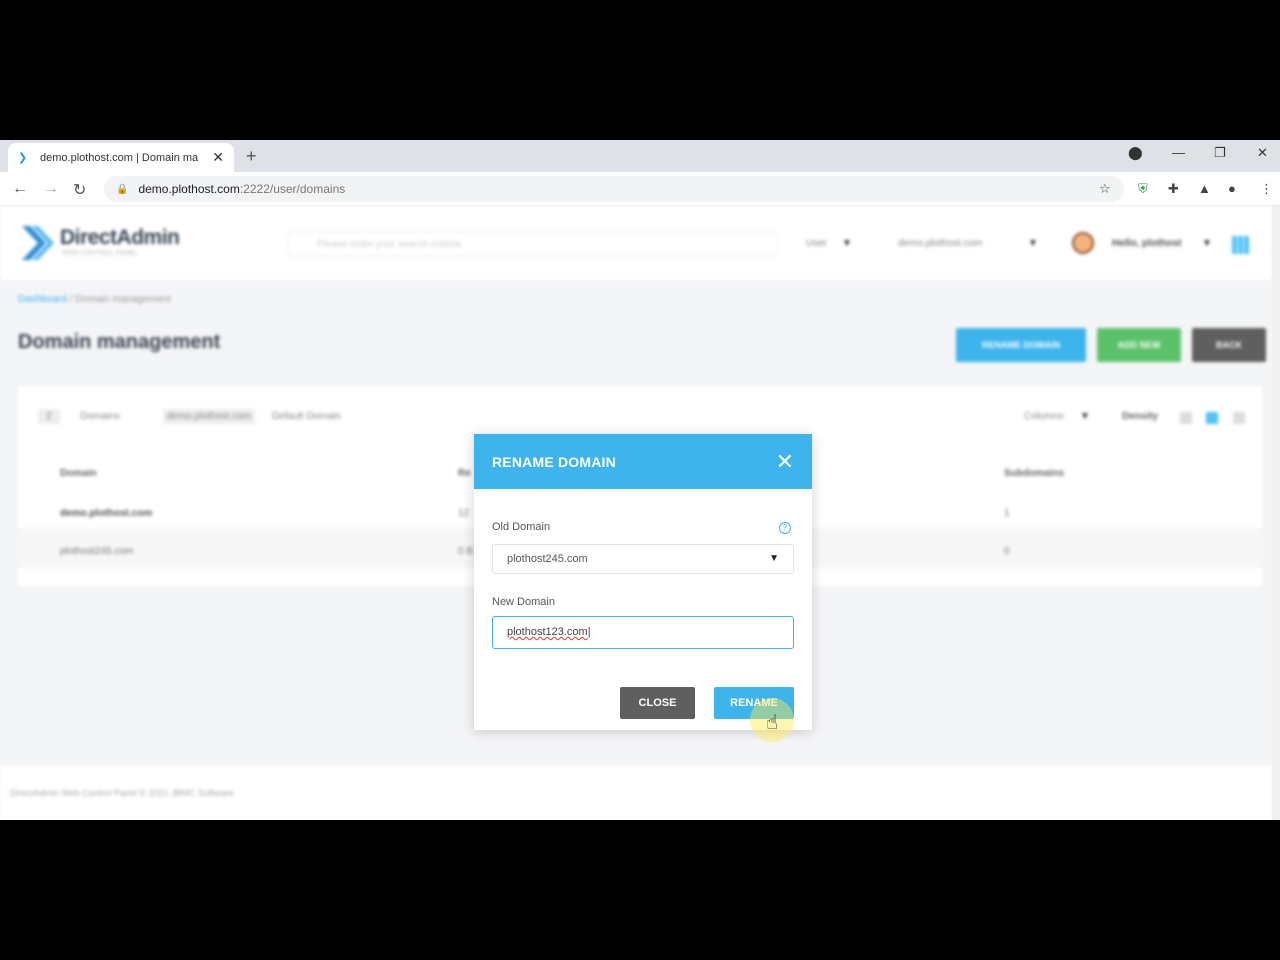  What do you see at coordinates (1021, 345) in the screenshot?
I see `rename-domain-button: RENAME DOMAIN` at bounding box center [1021, 345].